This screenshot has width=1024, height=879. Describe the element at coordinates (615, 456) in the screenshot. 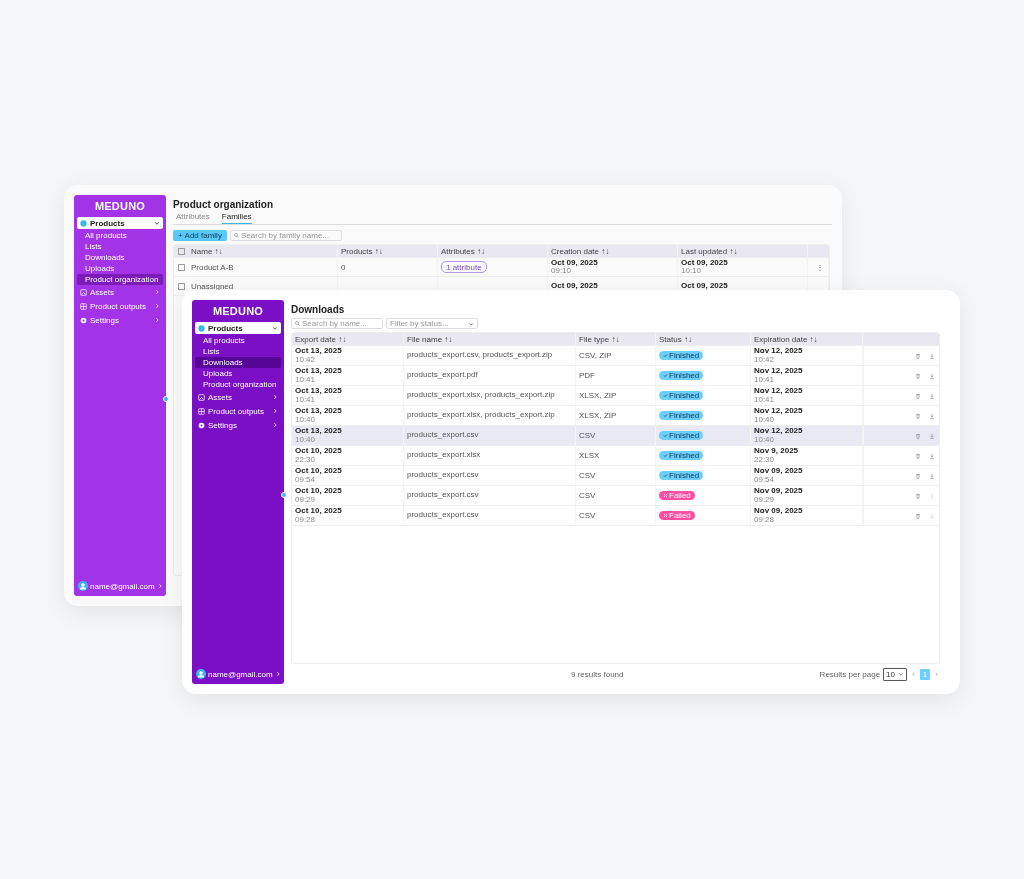

I see `table-row: Oct 10, 2025 22:30 products_export.xlsx XLSX Finished Nov 9, 2025 22:30` at that location.